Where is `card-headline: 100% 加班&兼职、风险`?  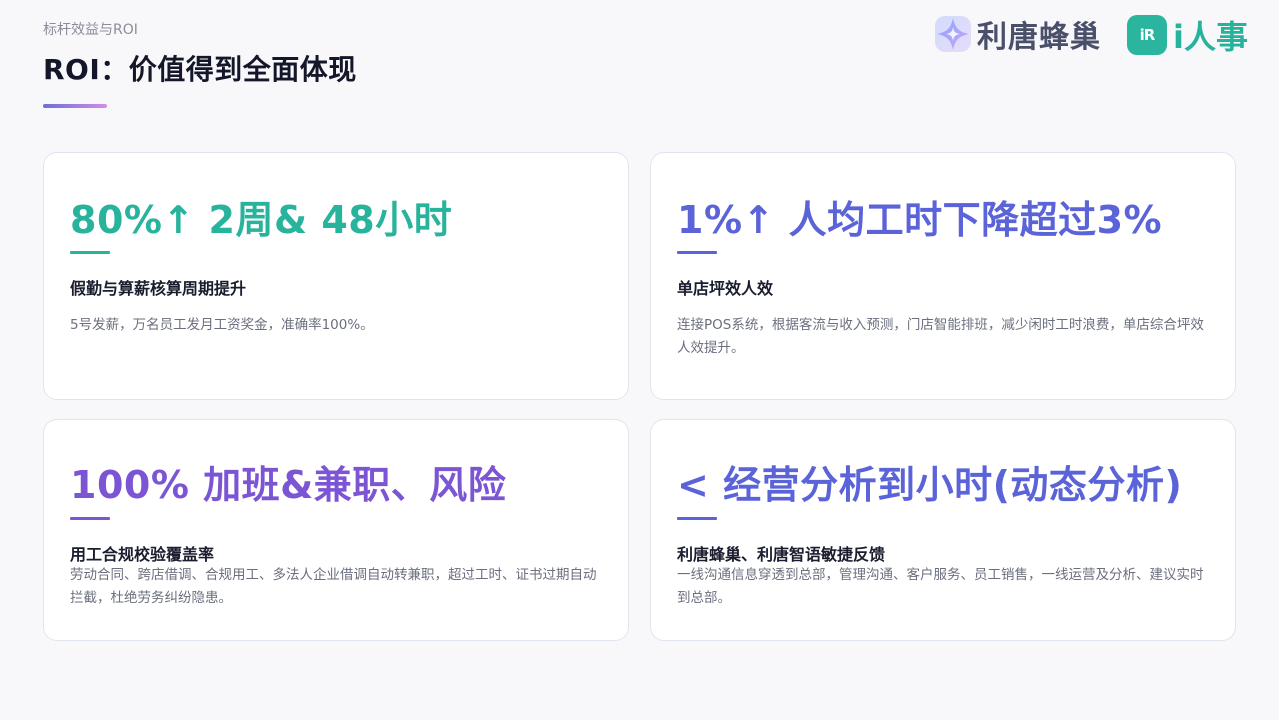
card-headline: 100% 加班&兼职、风险 is located at coordinates (288, 485).